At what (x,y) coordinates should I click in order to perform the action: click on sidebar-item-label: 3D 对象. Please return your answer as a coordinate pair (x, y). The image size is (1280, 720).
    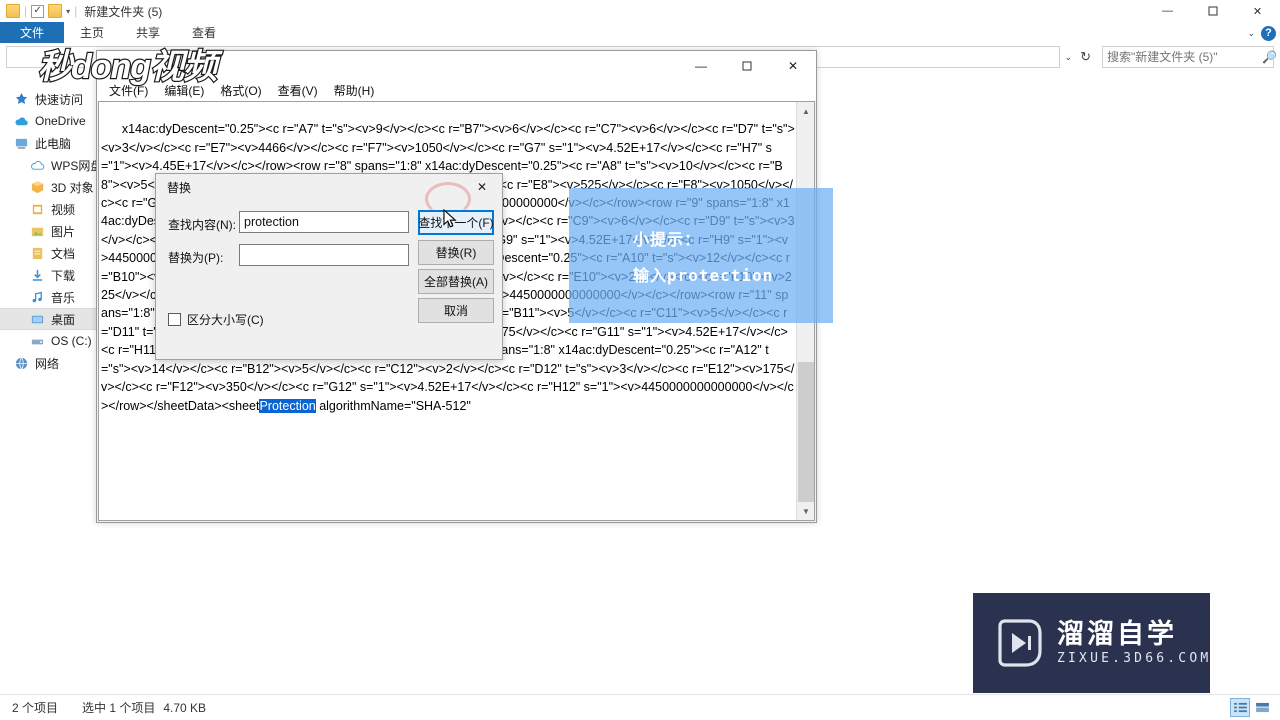
    Looking at the image, I should click on (72, 187).